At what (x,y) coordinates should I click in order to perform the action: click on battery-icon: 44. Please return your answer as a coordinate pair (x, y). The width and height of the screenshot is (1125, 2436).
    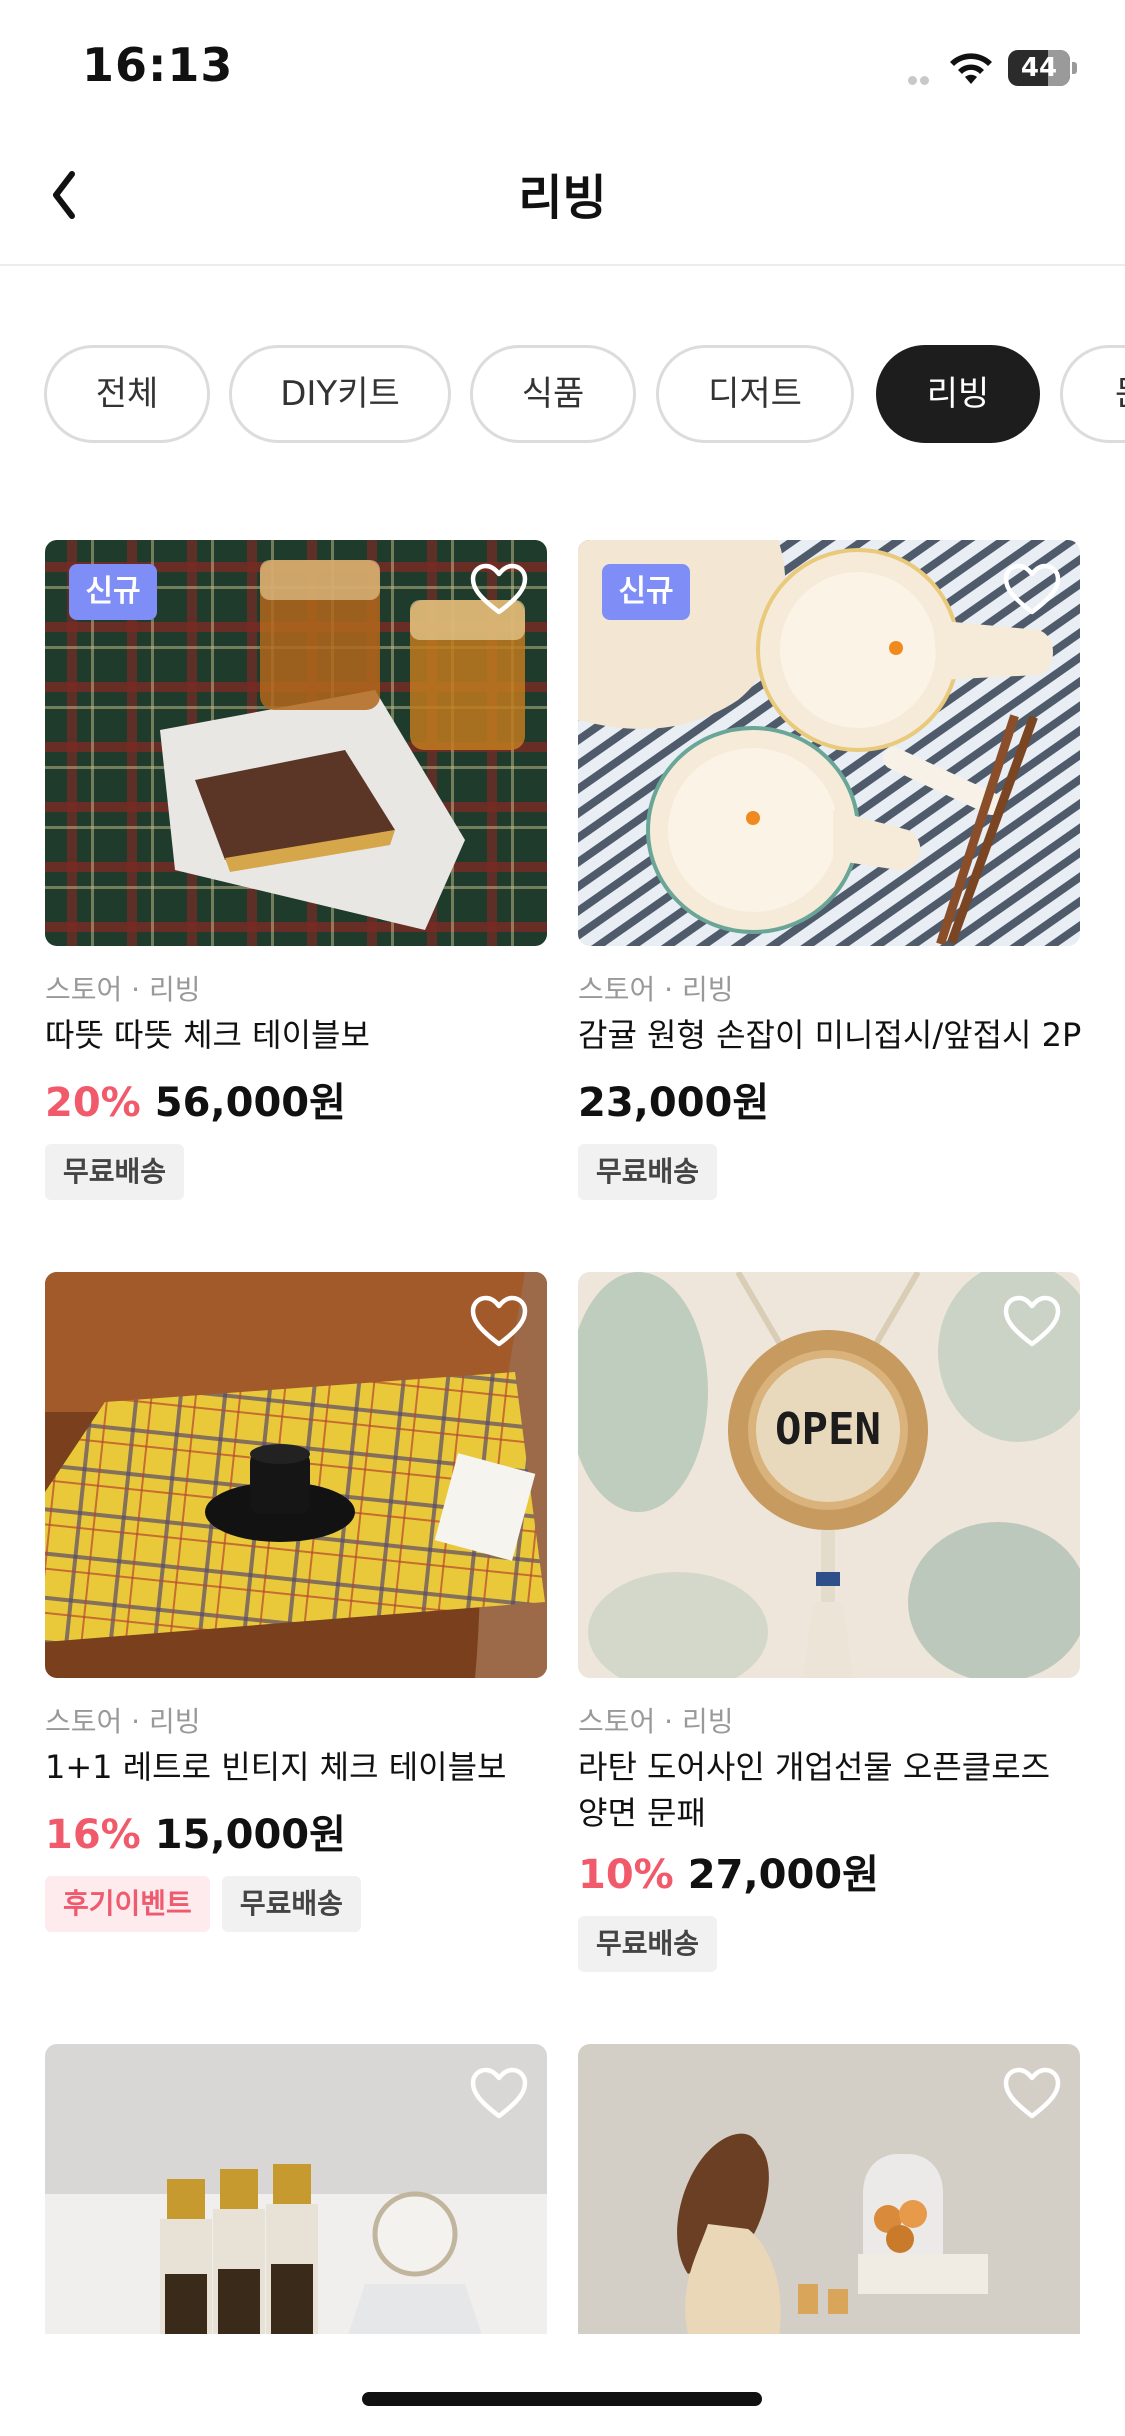
    Looking at the image, I should click on (1043, 68).